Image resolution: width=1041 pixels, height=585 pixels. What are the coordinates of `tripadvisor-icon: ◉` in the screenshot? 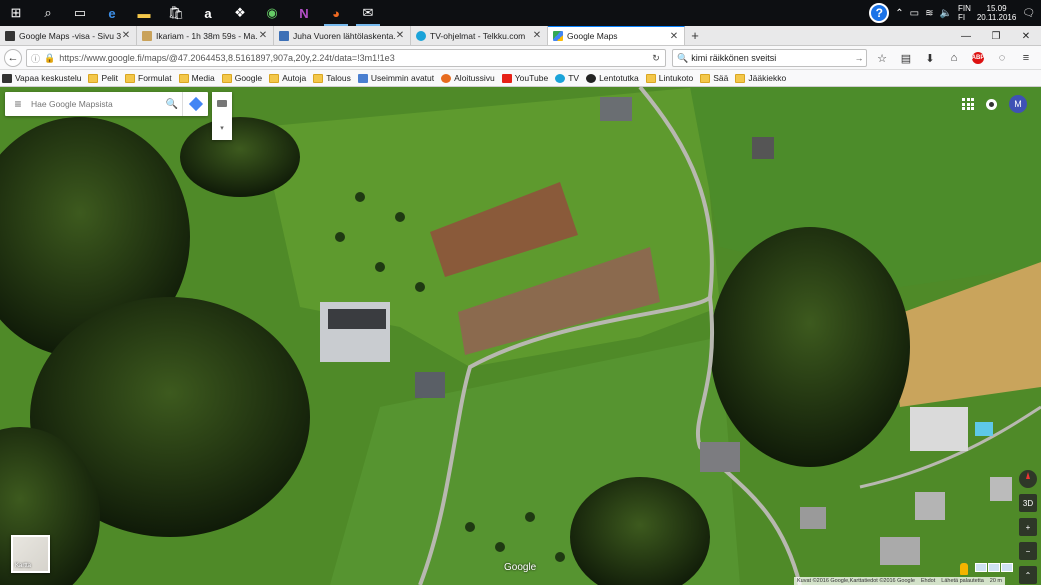 It's located at (272, 13).